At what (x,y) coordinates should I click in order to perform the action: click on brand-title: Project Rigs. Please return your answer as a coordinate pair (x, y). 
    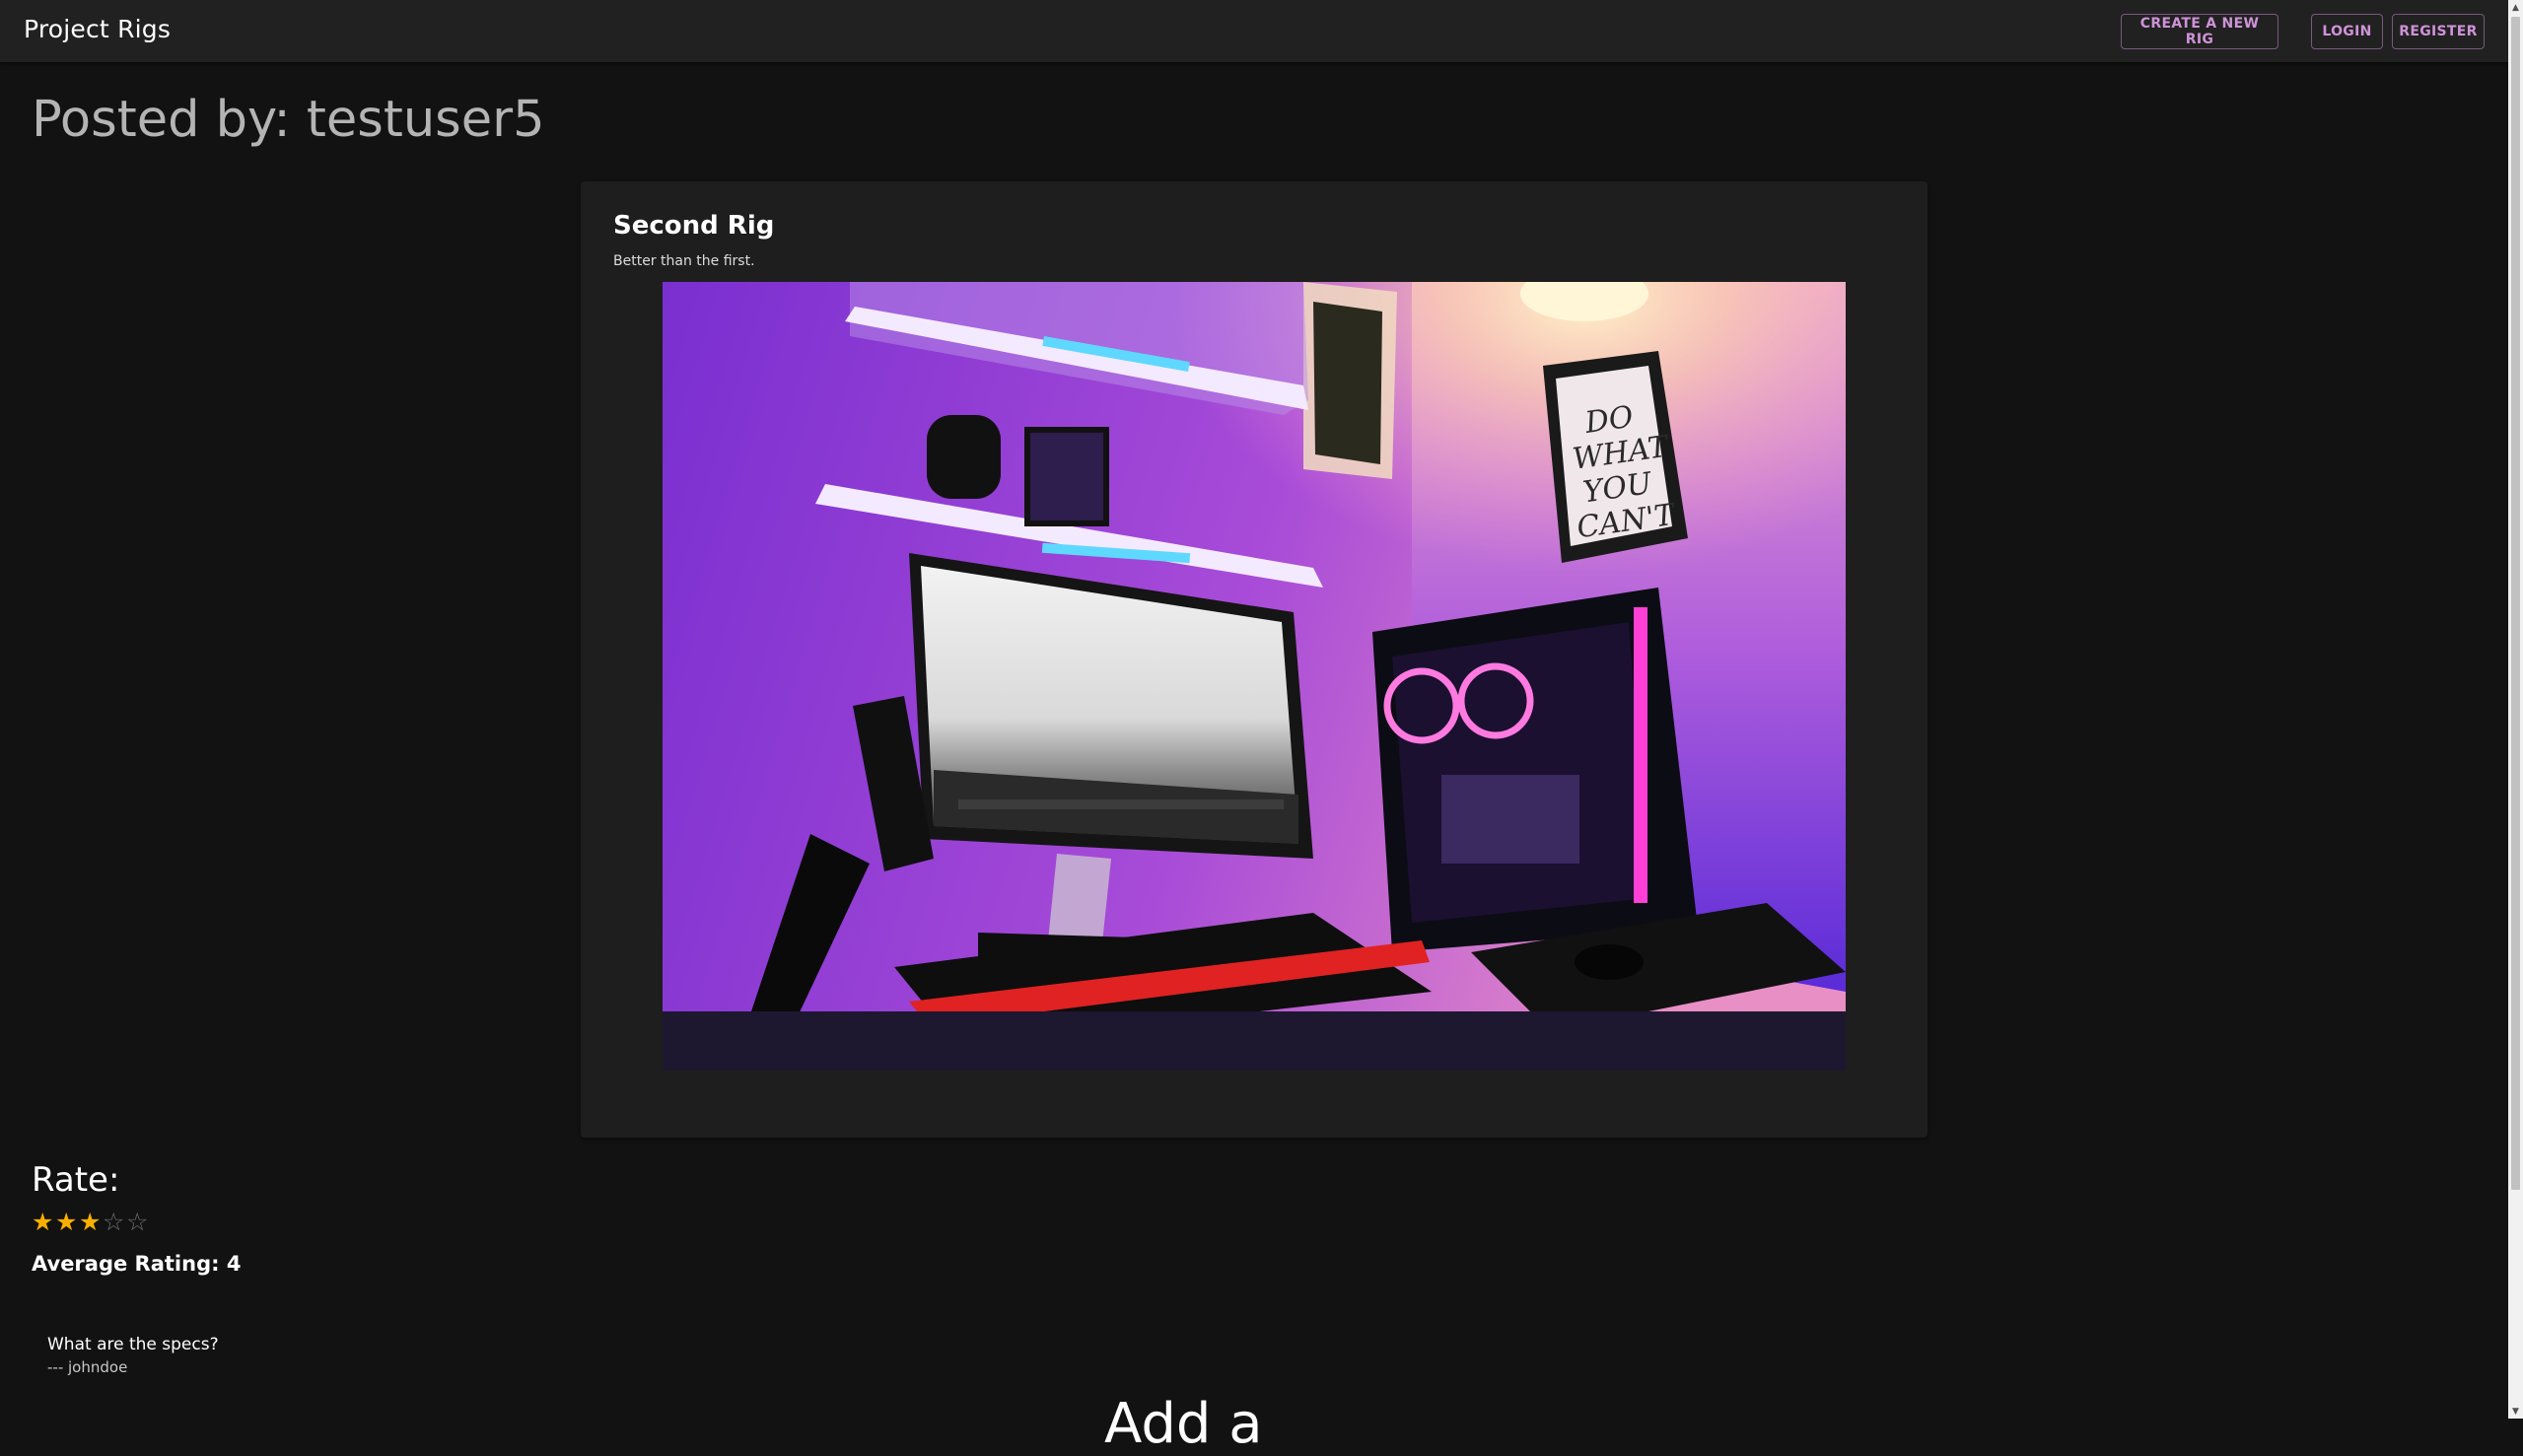
    Looking at the image, I should click on (97, 29).